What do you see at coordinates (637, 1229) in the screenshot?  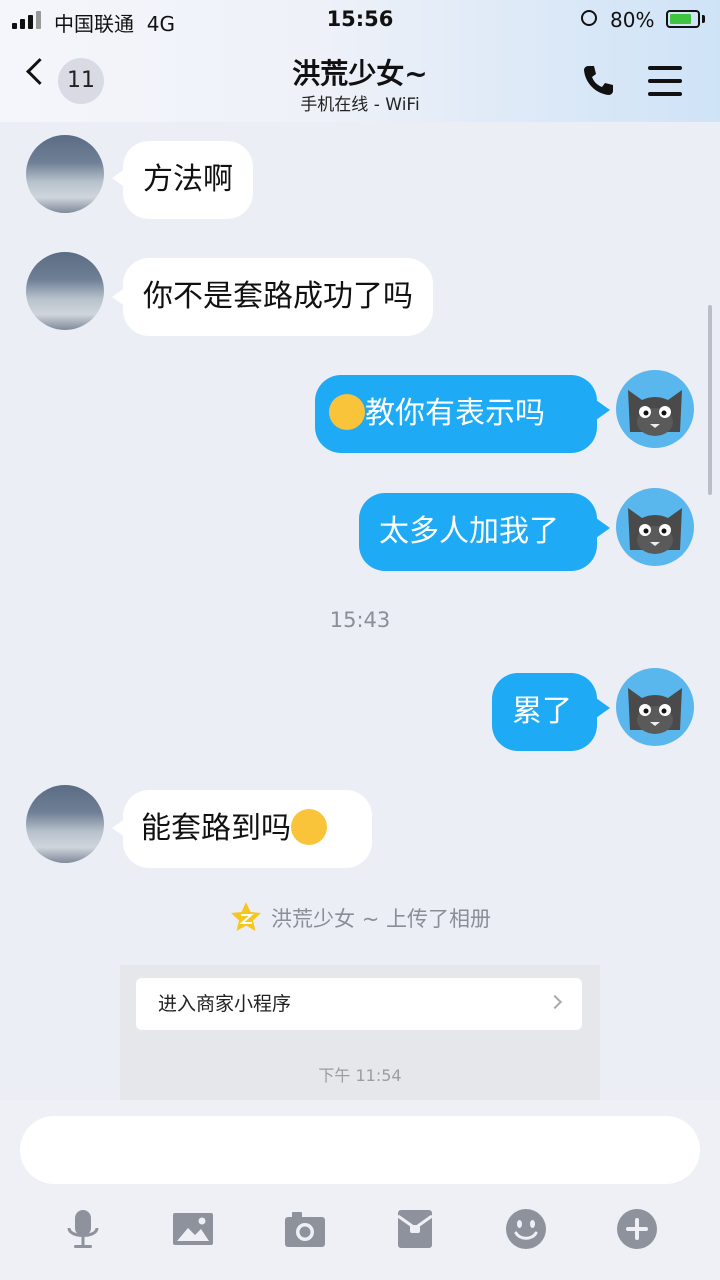 I see `plus-icon` at bounding box center [637, 1229].